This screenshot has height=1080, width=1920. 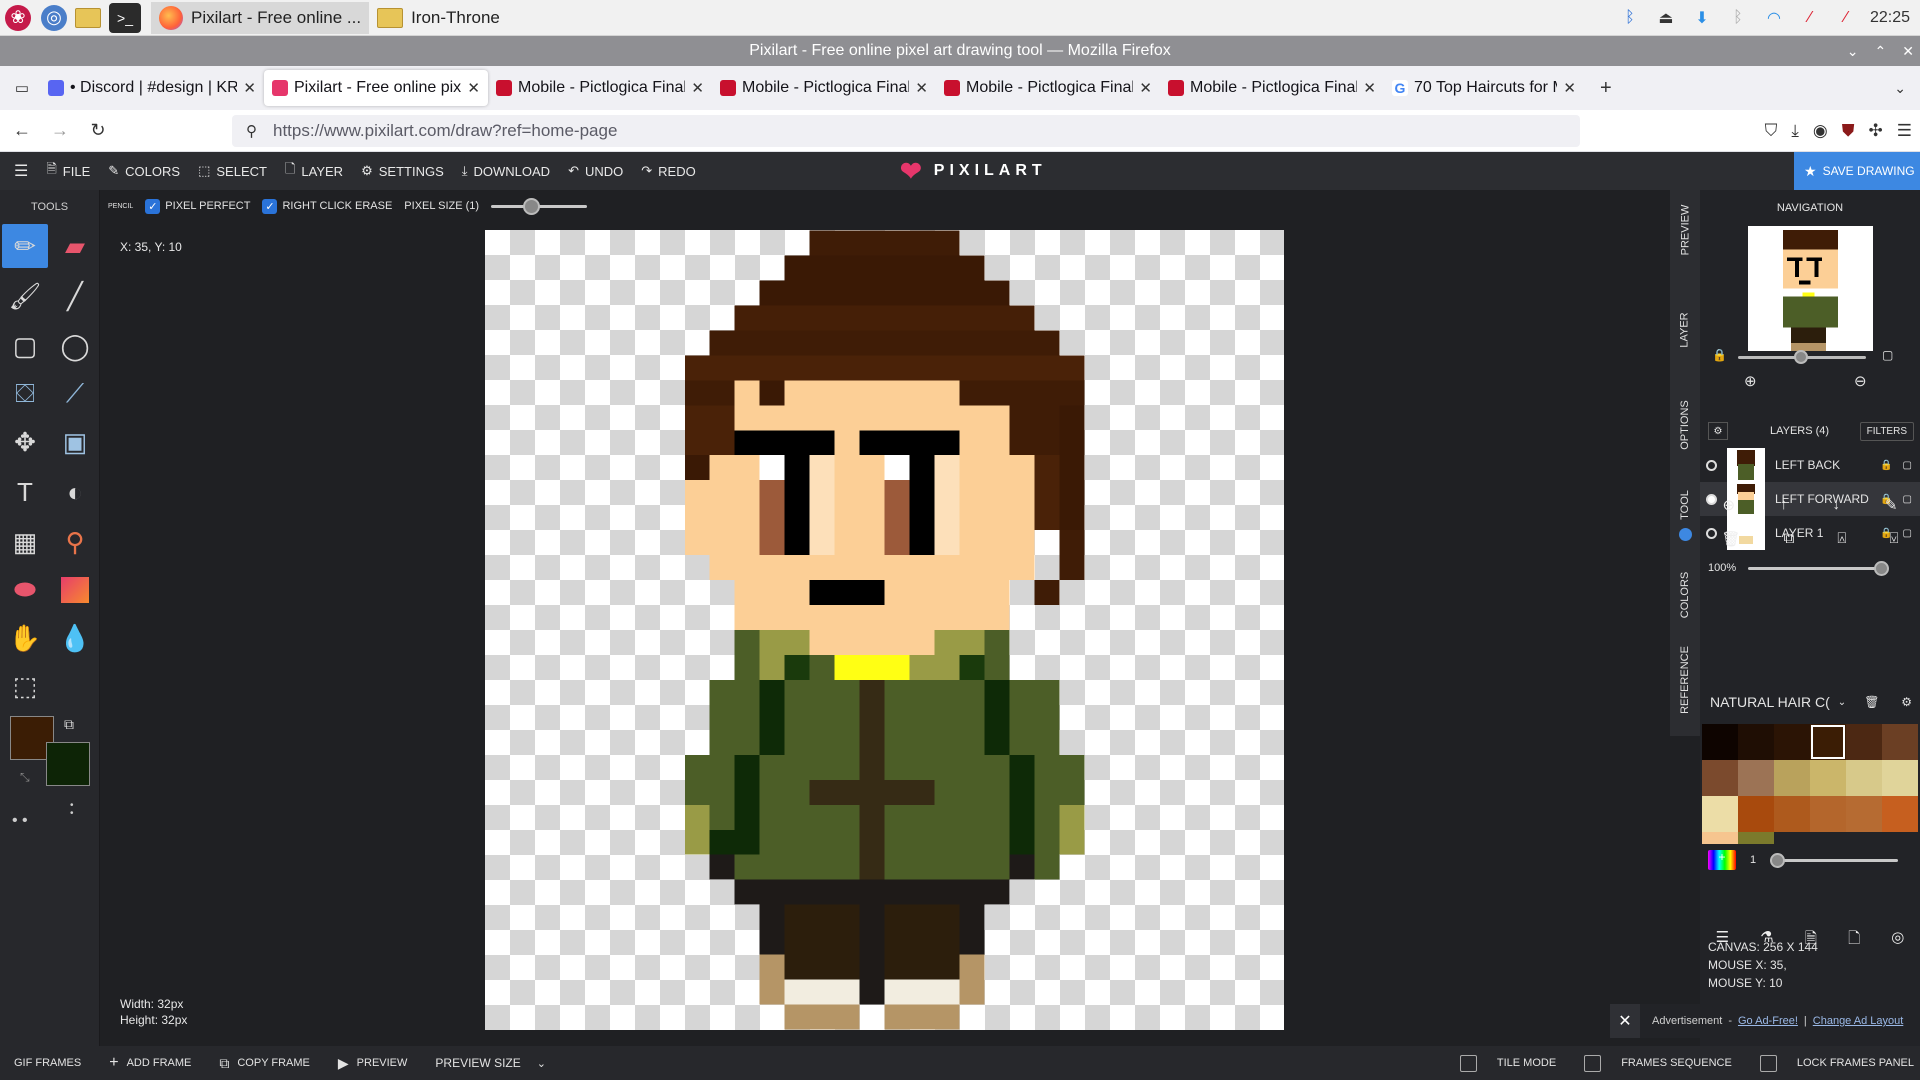 What do you see at coordinates (600, 88) in the screenshot?
I see `tab-pictlogica-1: Mobile - Pictlogica Final ✕` at bounding box center [600, 88].